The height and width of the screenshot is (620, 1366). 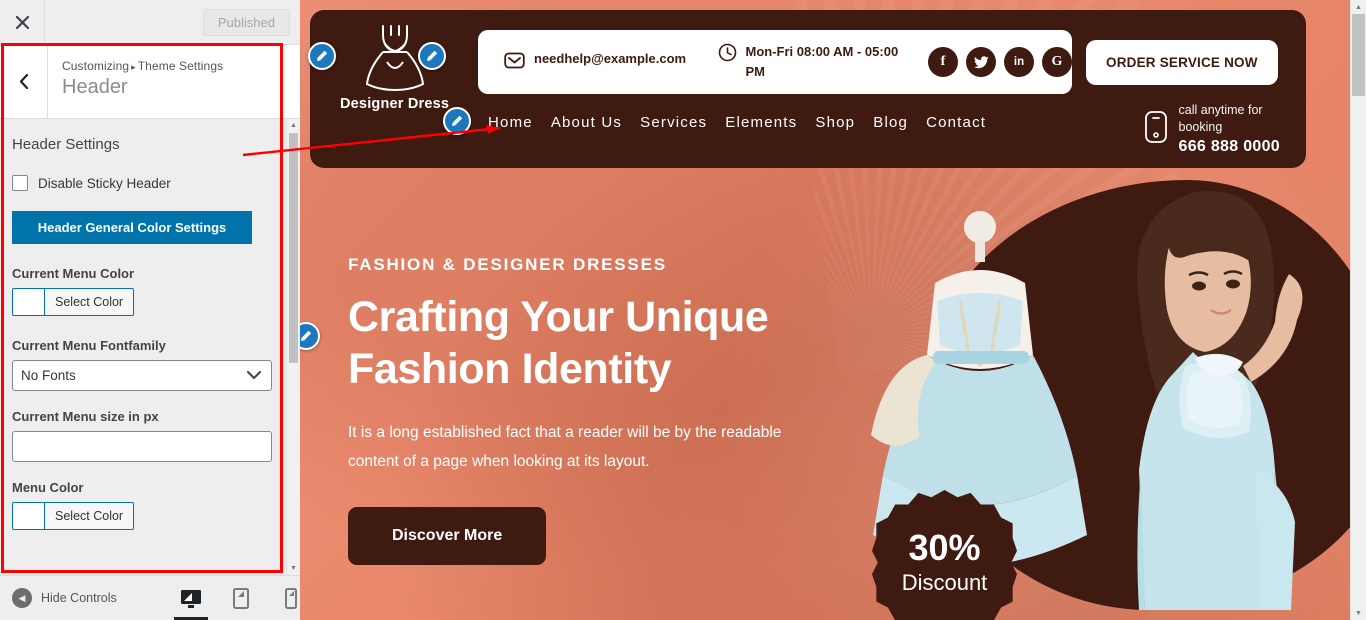 What do you see at coordinates (89, 345) in the screenshot?
I see `current-menu-fontfamily-label: Current Menu Fontfamily` at bounding box center [89, 345].